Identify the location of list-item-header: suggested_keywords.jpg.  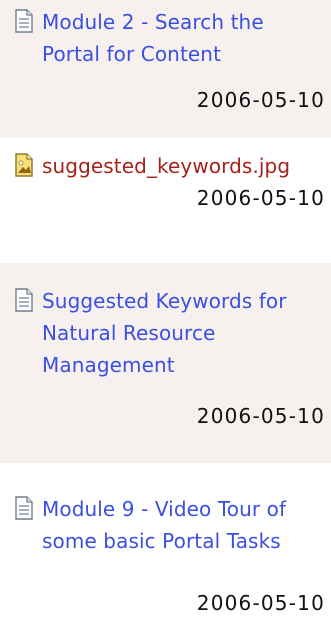
(165, 166).